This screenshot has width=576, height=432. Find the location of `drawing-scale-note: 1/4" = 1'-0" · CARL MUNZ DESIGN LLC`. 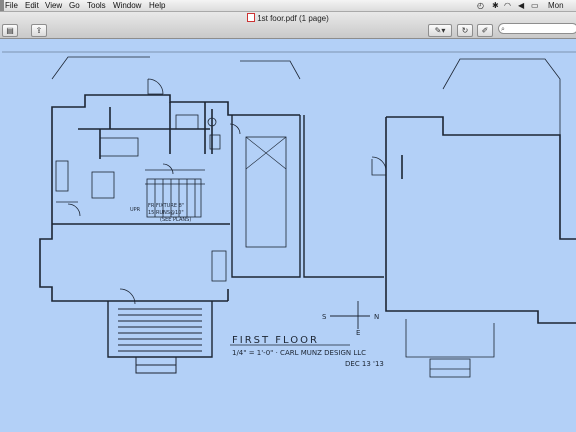

drawing-scale-note: 1/4" = 1'-0" · CARL MUNZ DESIGN LLC is located at coordinates (299, 353).